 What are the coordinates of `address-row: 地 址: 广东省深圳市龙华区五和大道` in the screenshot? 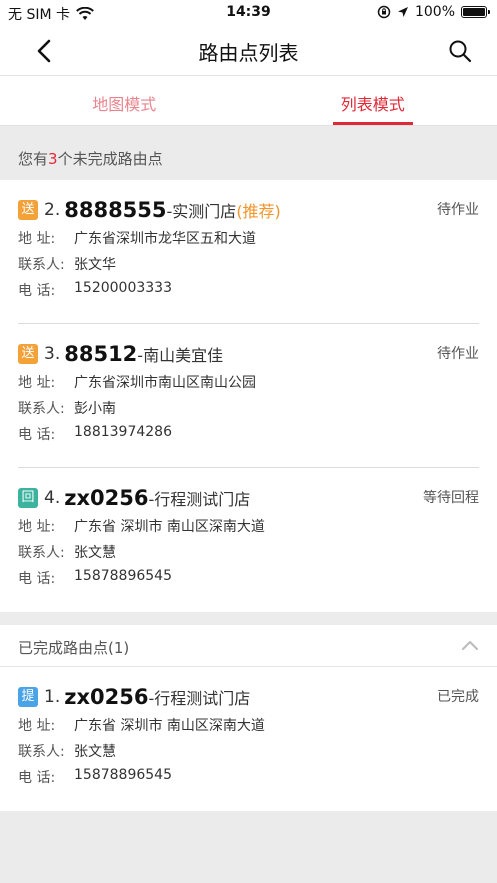 It's located at (248, 238).